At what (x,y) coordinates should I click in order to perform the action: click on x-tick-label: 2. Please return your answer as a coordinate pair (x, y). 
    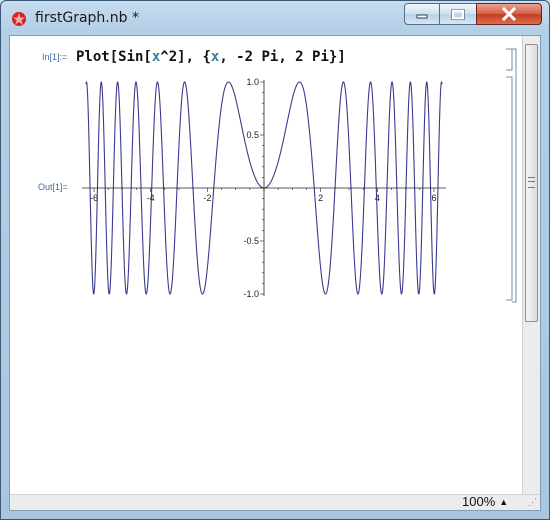
    Looking at the image, I should click on (320, 198).